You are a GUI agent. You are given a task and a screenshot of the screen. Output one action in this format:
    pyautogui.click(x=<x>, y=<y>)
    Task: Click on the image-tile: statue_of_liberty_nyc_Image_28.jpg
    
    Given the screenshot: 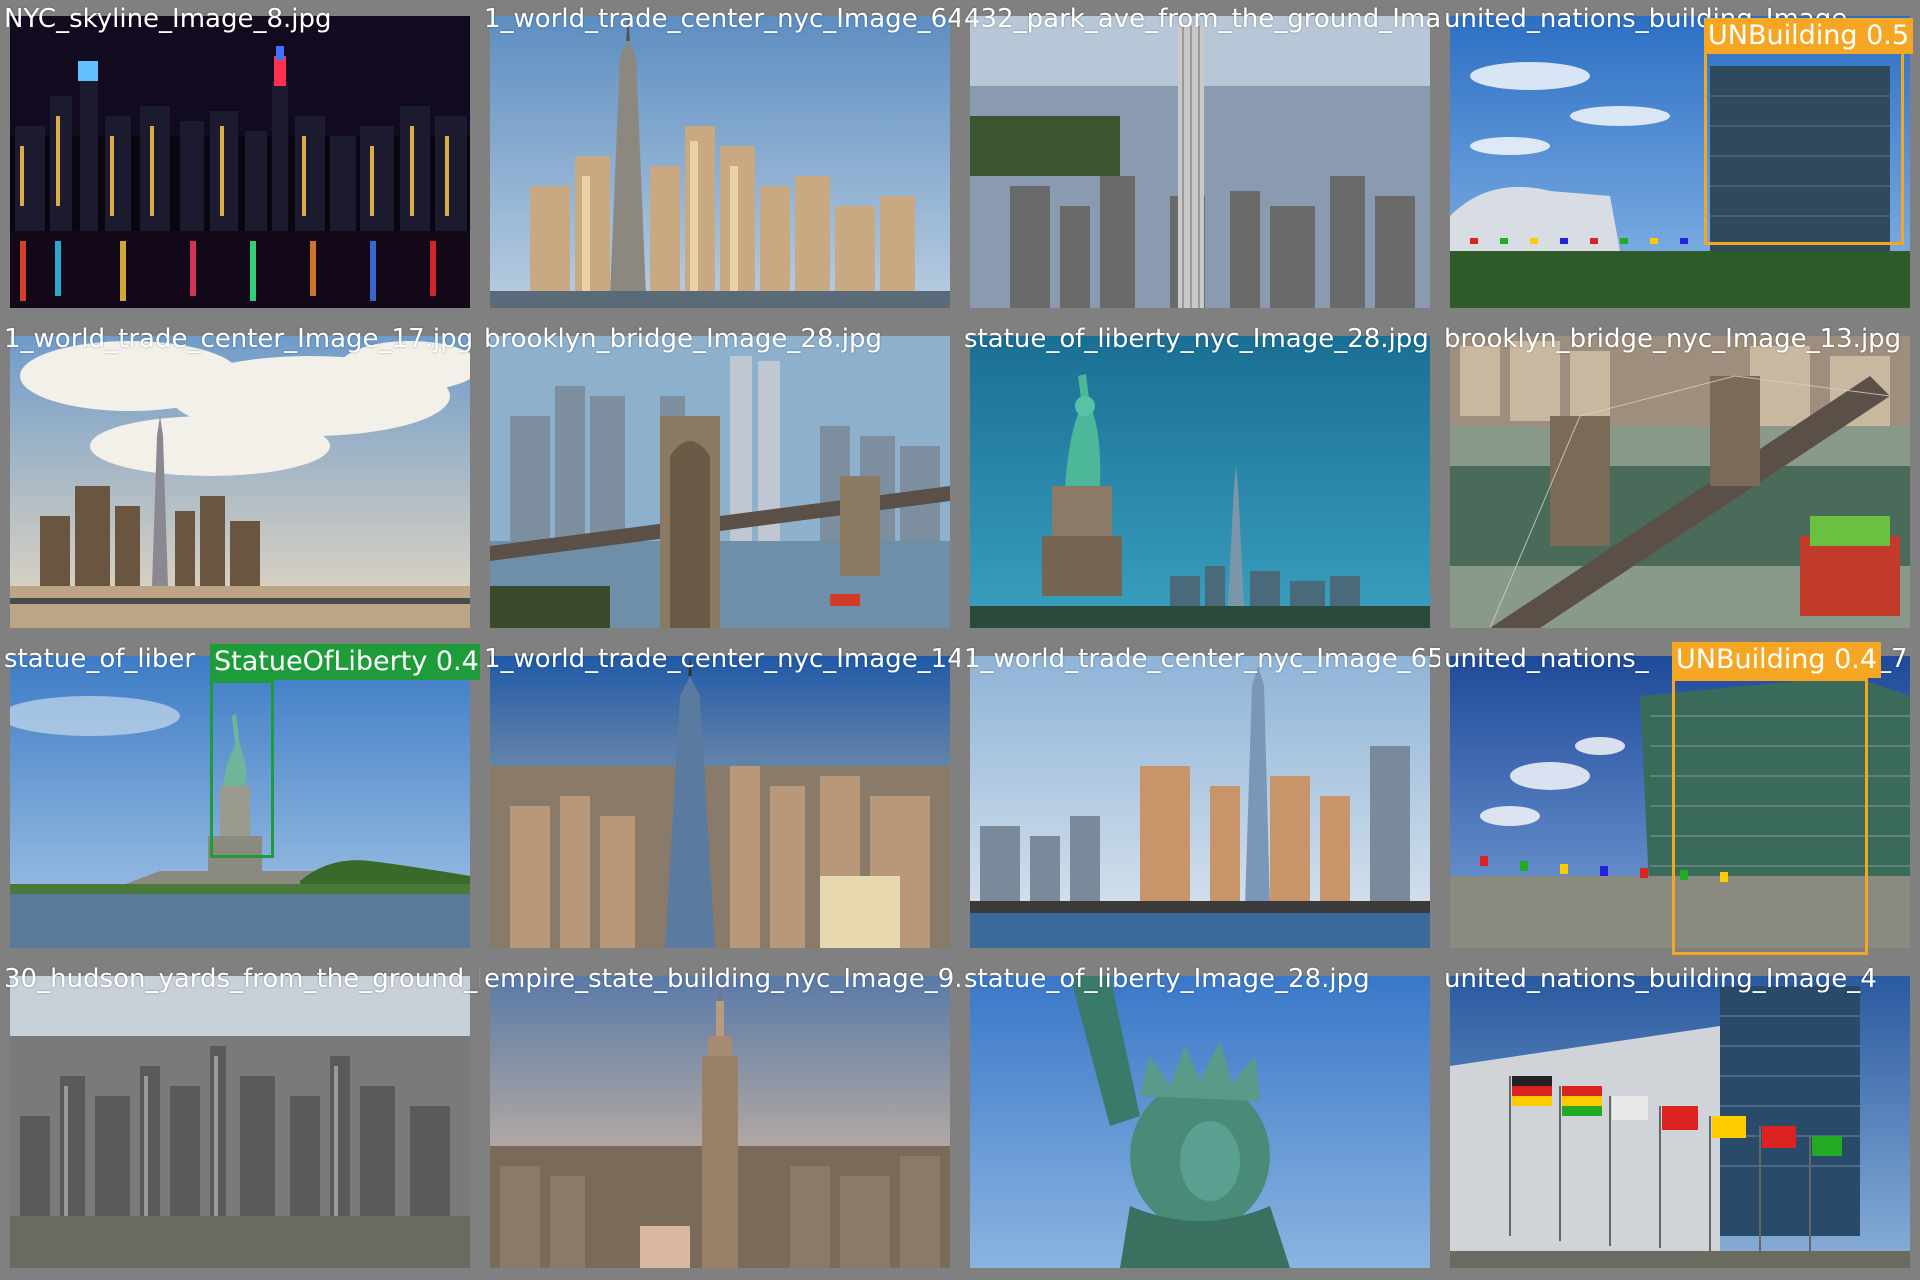 What is the action you would take?
    pyautogui.click(x=1200, y=480)
    